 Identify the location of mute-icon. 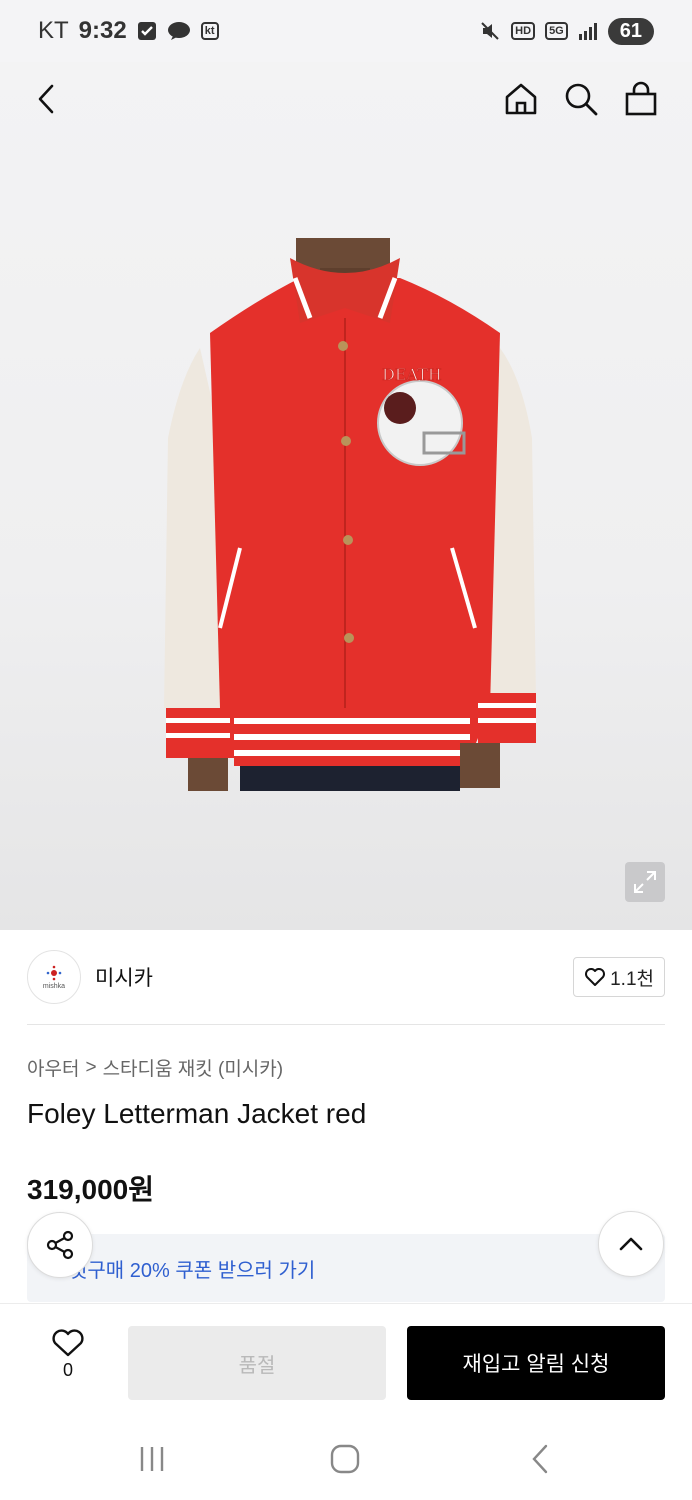
(490, 31).